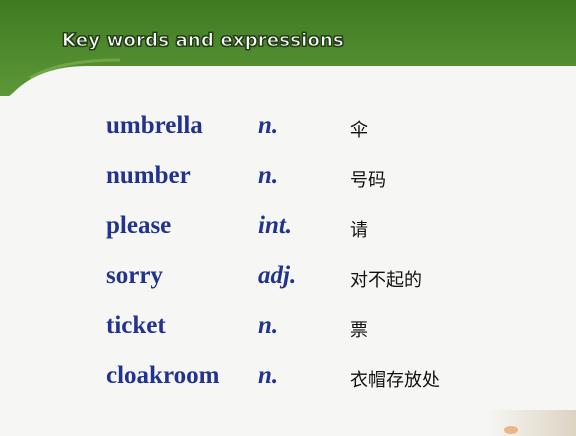 This screenshot has height=436, width=576. I want to click on vocab-meaning: 对不起的, so click(386, 280).